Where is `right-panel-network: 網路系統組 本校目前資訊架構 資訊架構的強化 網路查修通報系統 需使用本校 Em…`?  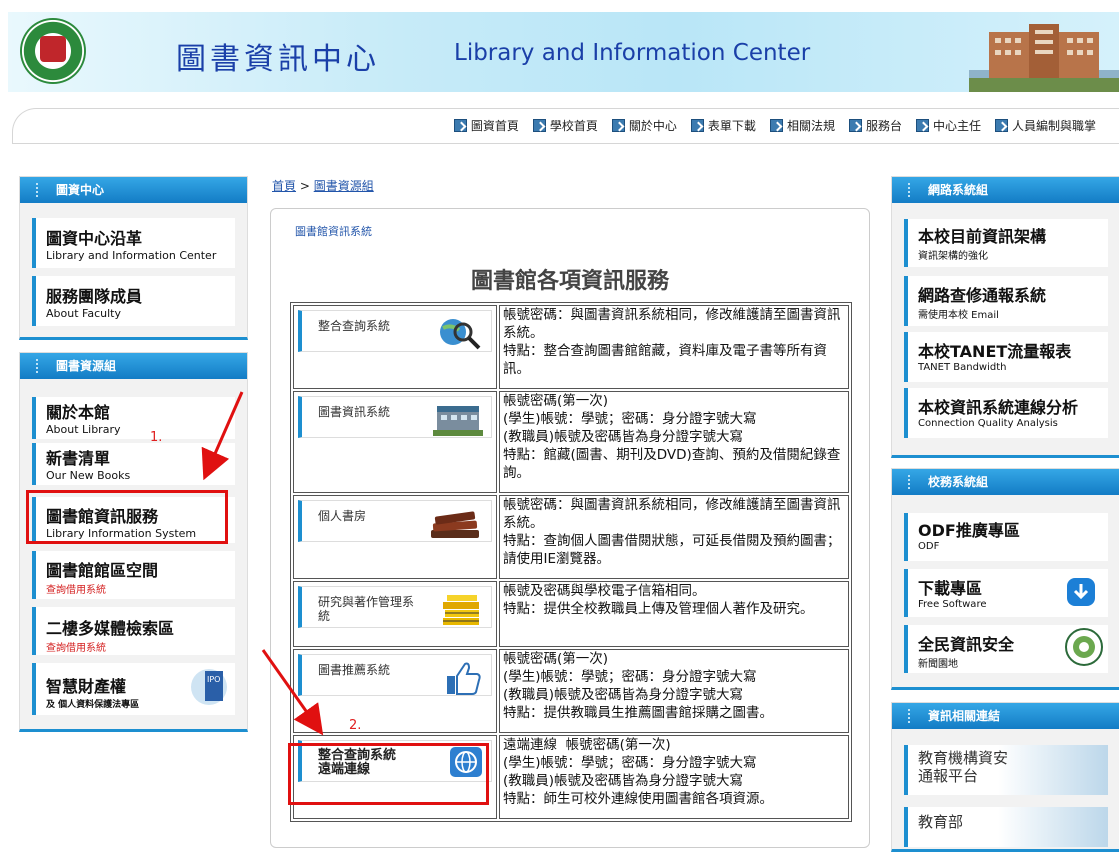 right-panel-network: 網路系統組 本校目前資訊架構 資訊架構的強化 網路查修通報系統 需使用本校 Em… is located at coordinates (1005, 317).